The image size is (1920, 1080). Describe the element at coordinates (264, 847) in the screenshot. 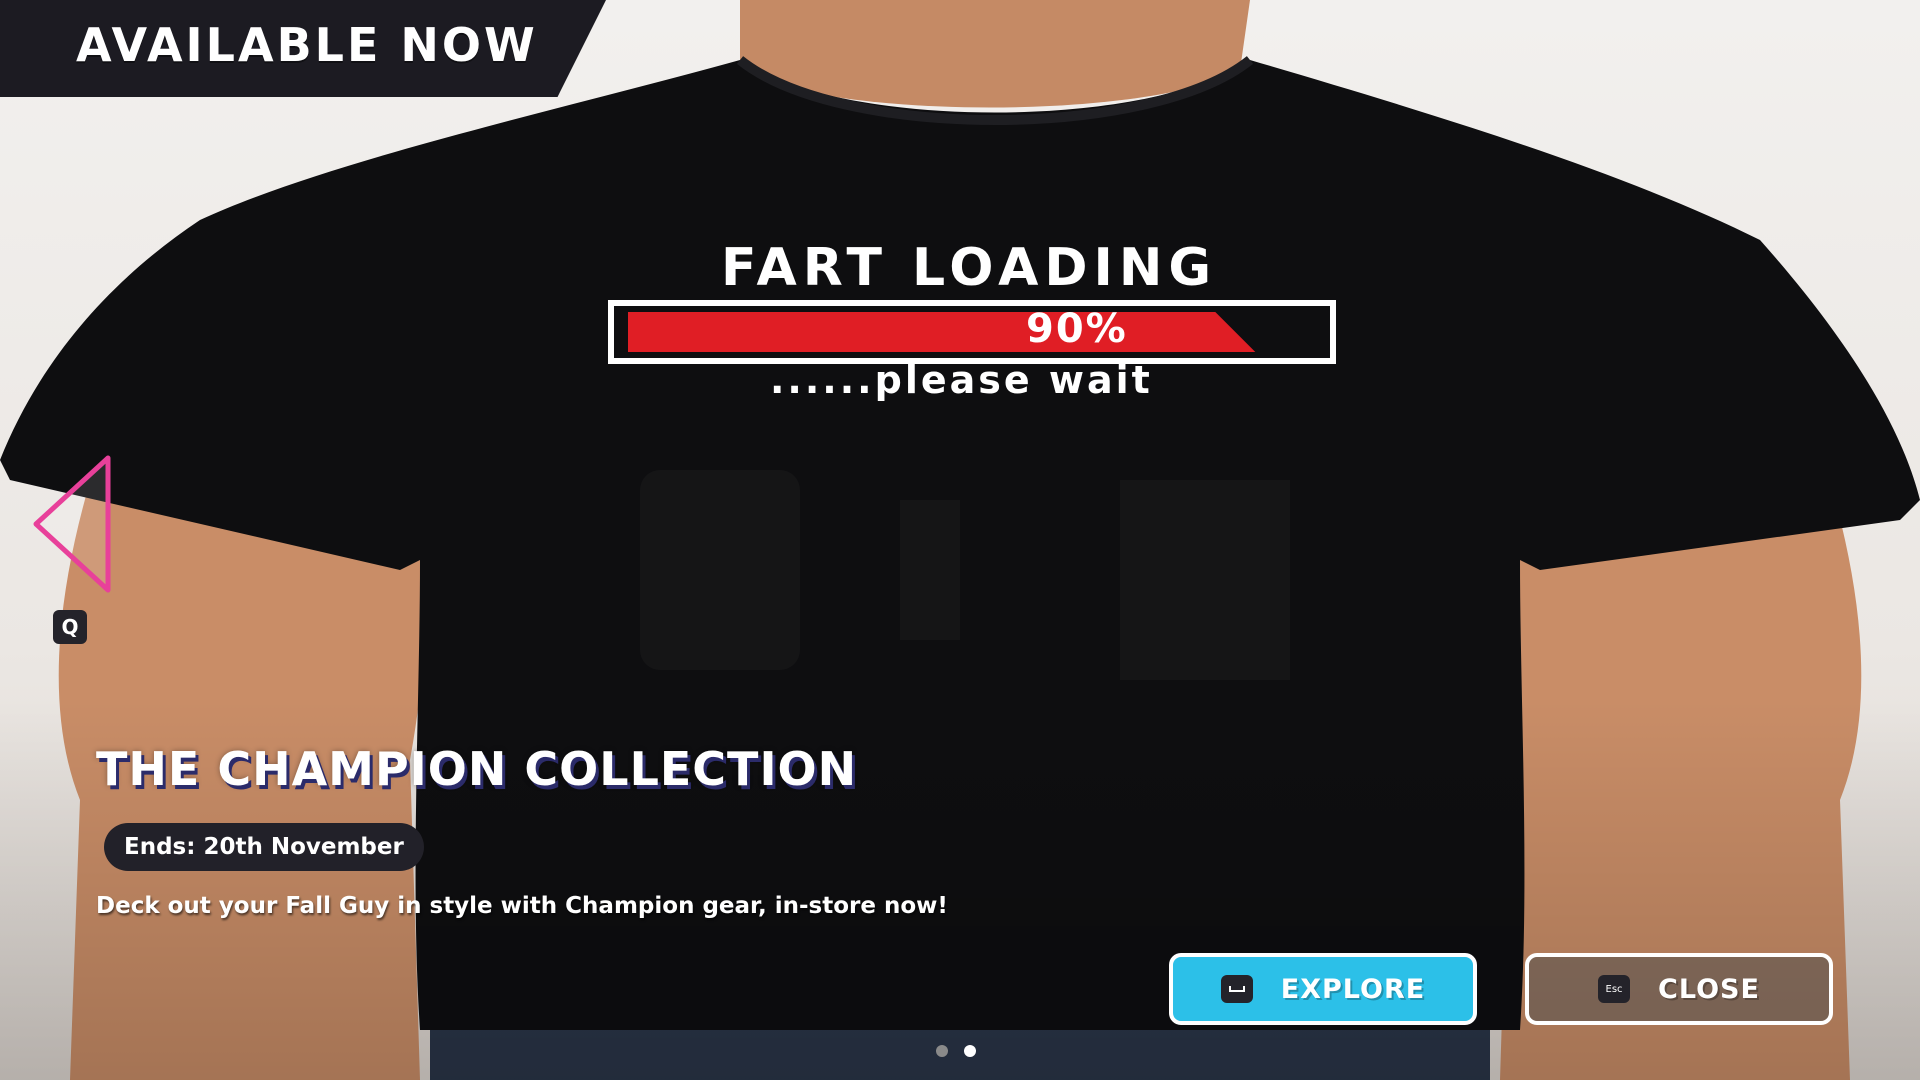

I see `end-date-badge: Ends: 20th November` at that location.